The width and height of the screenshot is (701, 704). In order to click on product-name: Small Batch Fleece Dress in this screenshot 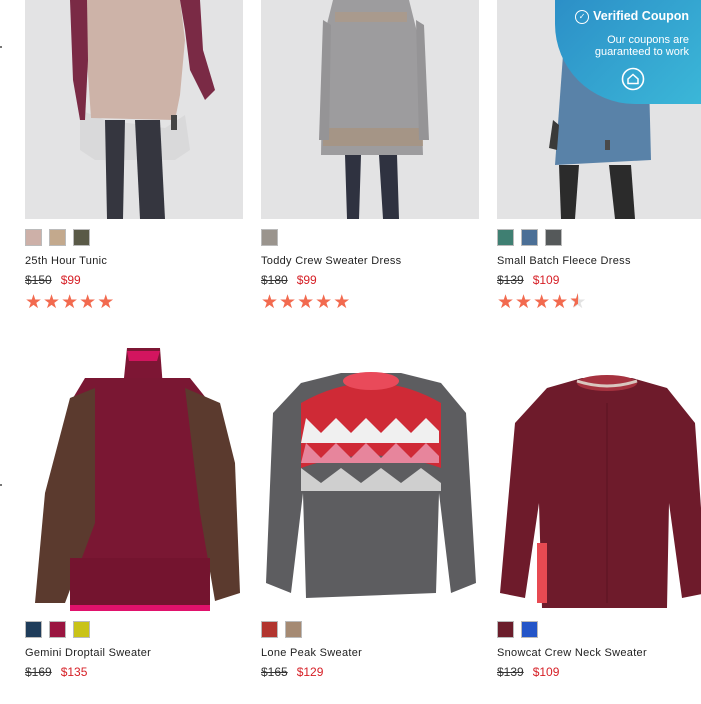, I will do `click(599, 261)`.